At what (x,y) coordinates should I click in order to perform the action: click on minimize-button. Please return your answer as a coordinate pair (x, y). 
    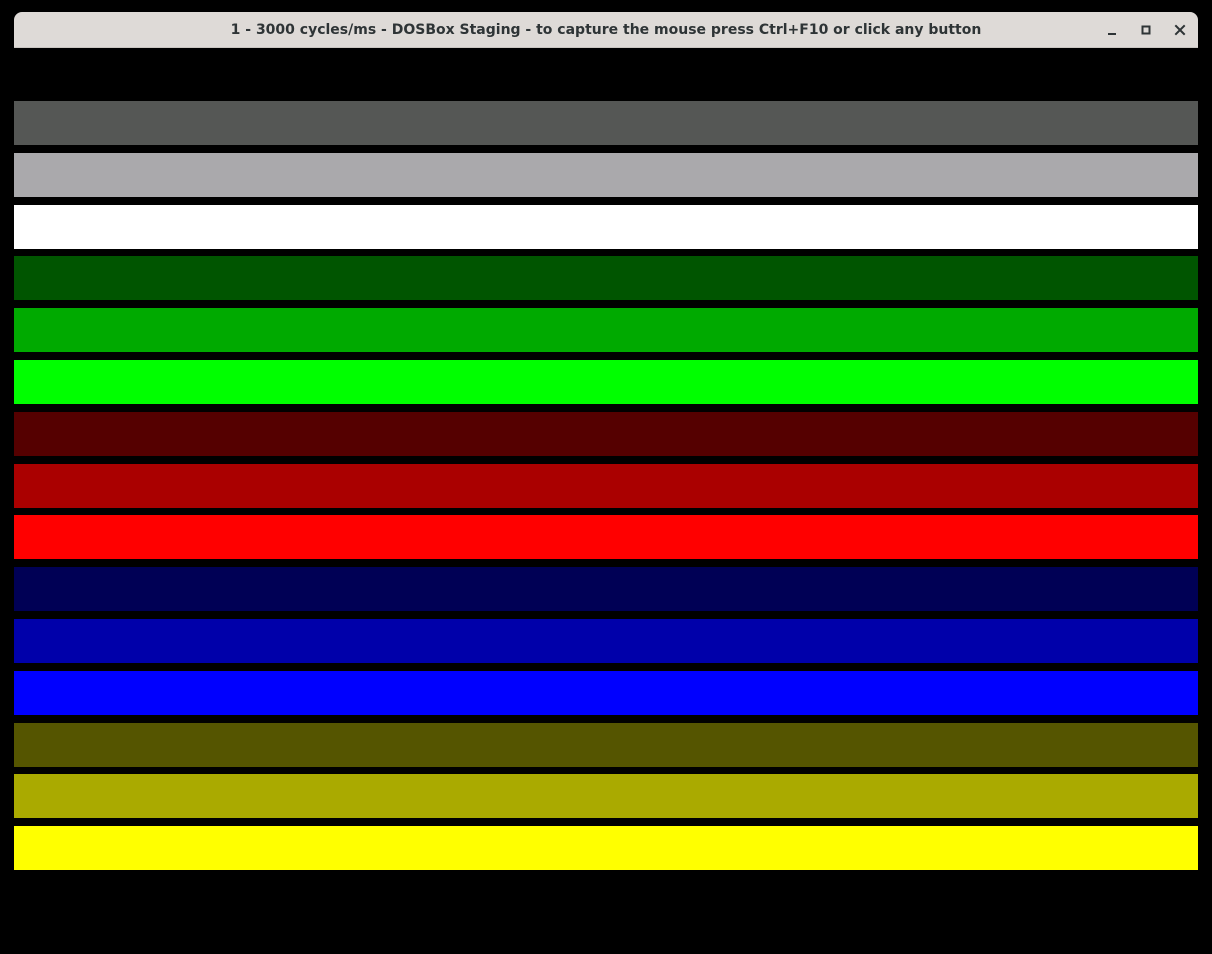
    Looking at the image, I should click on (1112, 30).